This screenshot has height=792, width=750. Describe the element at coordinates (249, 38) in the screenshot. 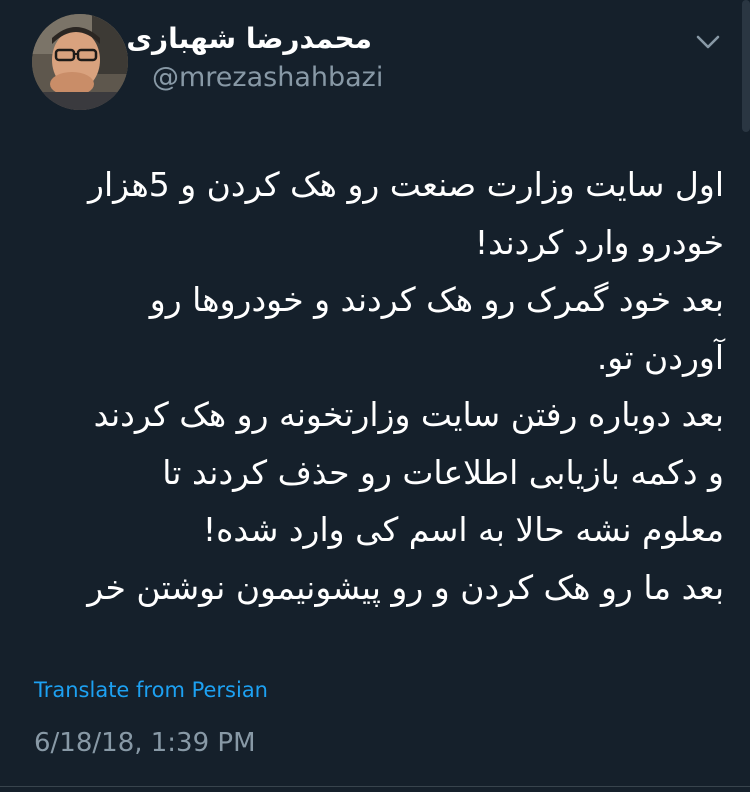

I see `author-display-name: محمدرضا شهبازی` at that location.